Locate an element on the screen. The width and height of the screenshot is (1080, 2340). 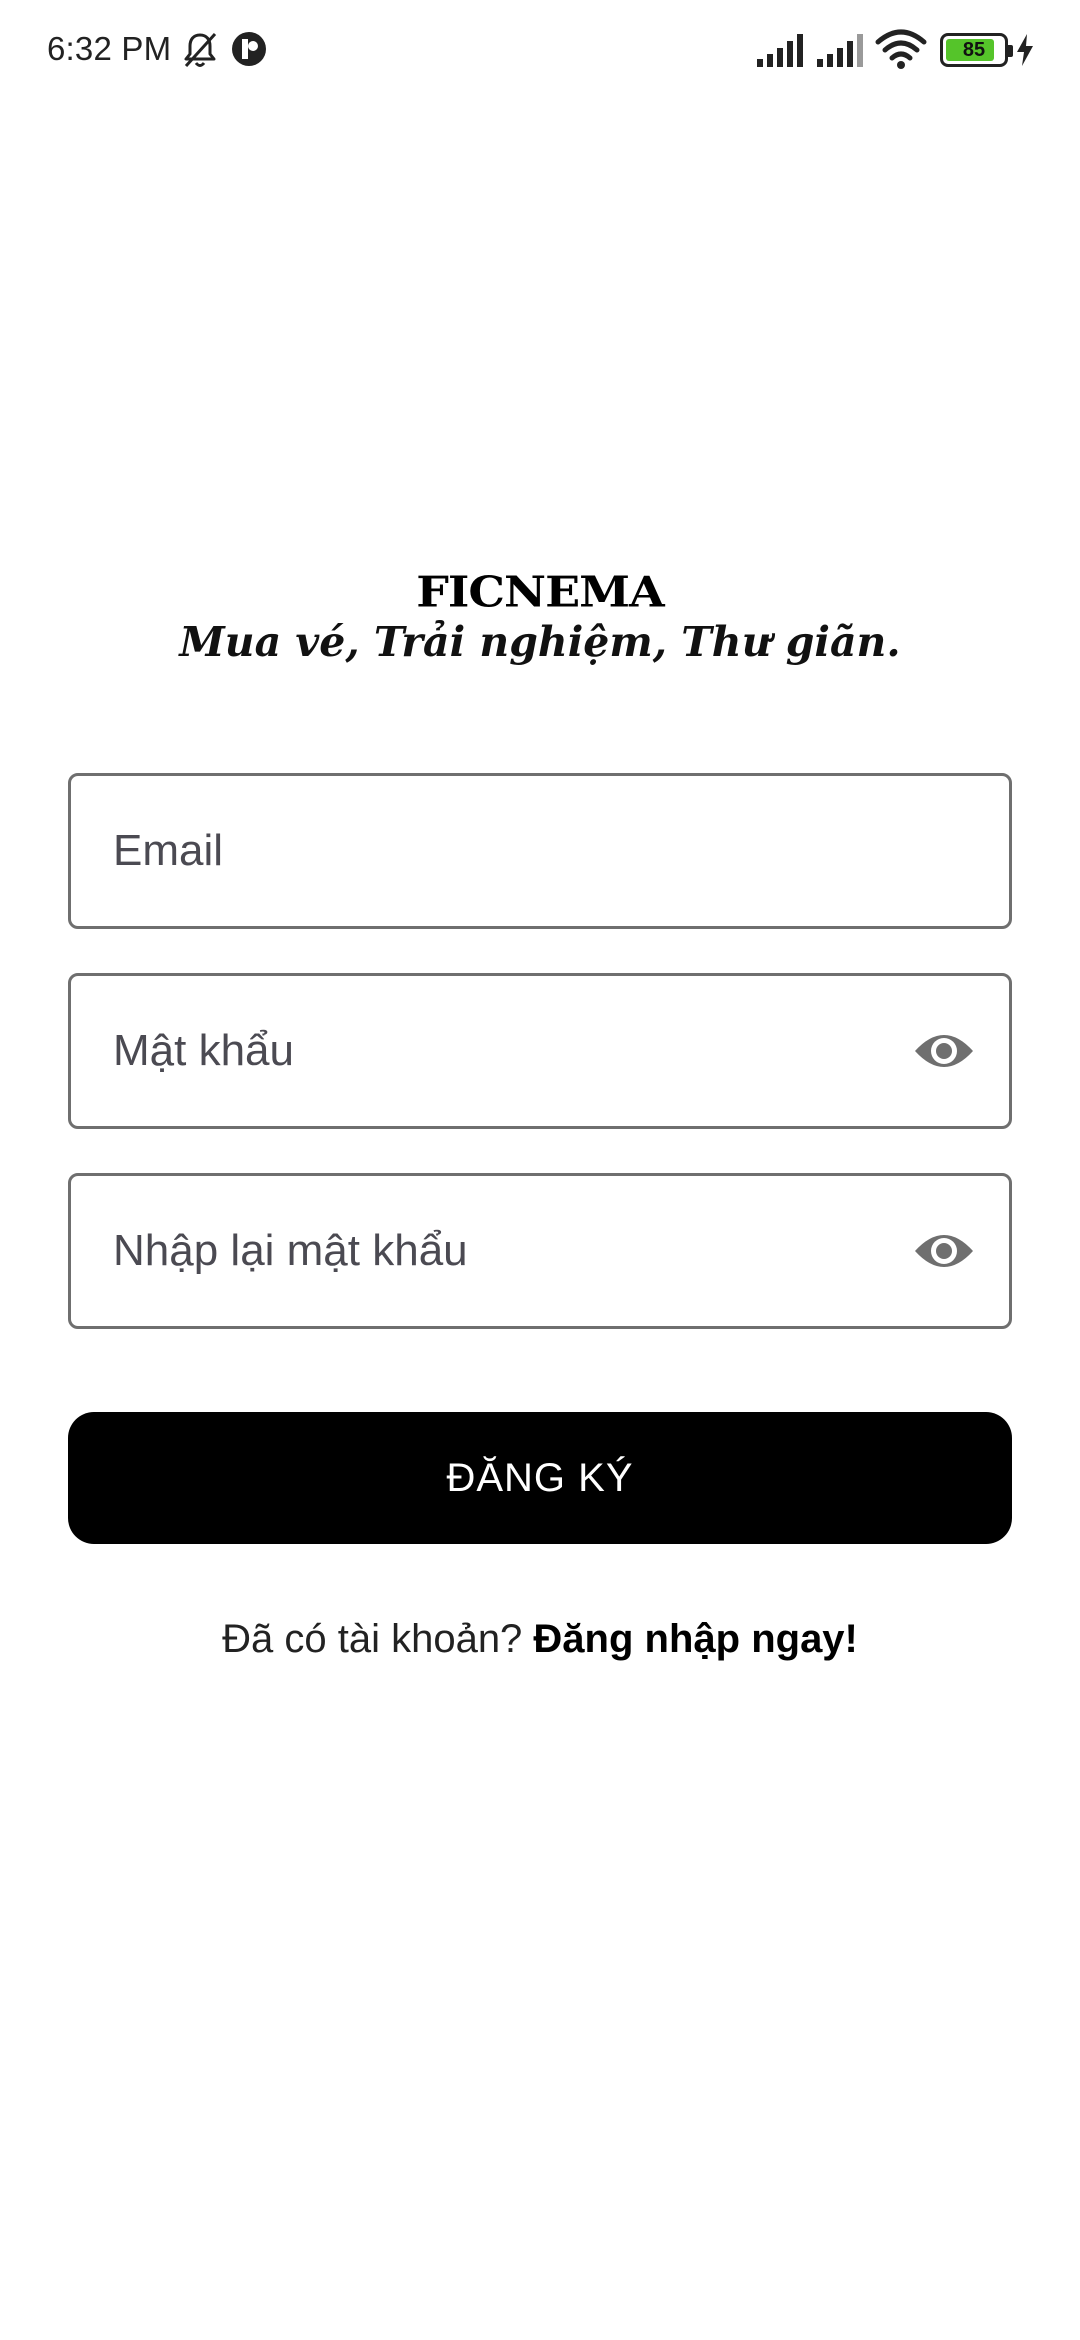
confirm-password-field is located at coordinates (540, 1251).